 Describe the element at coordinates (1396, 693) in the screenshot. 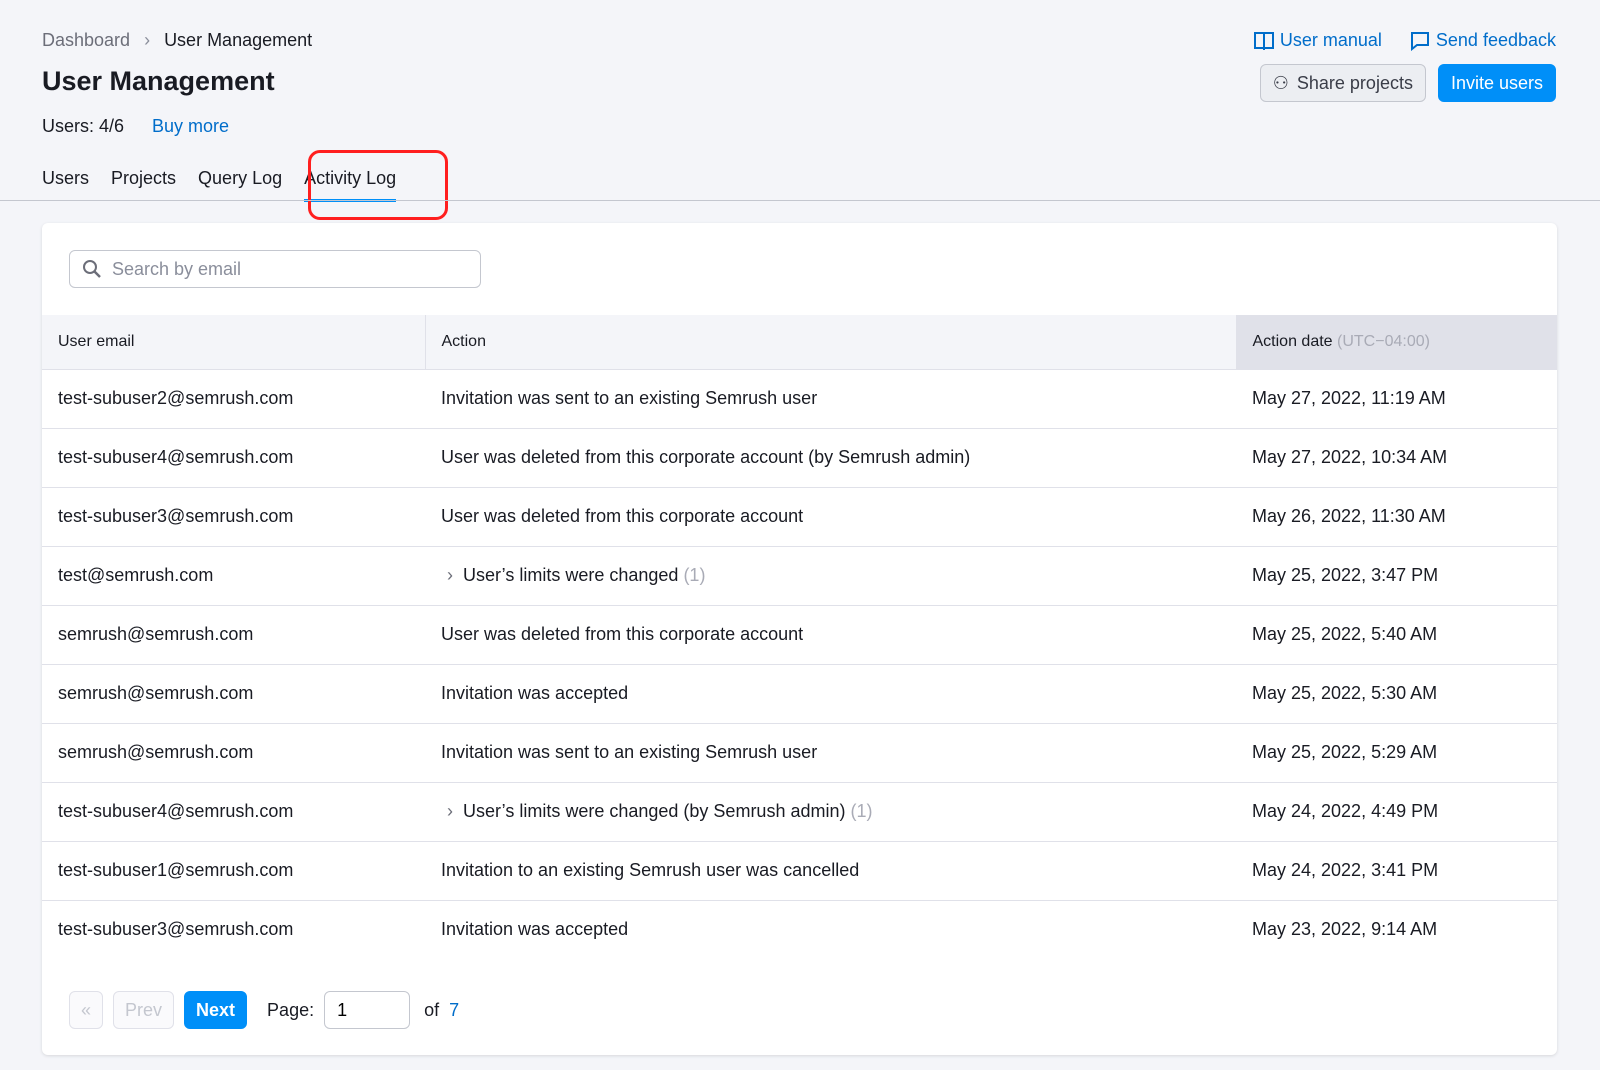

I see `cell-date: May 25, 2022, 5:30 AM` at that location.